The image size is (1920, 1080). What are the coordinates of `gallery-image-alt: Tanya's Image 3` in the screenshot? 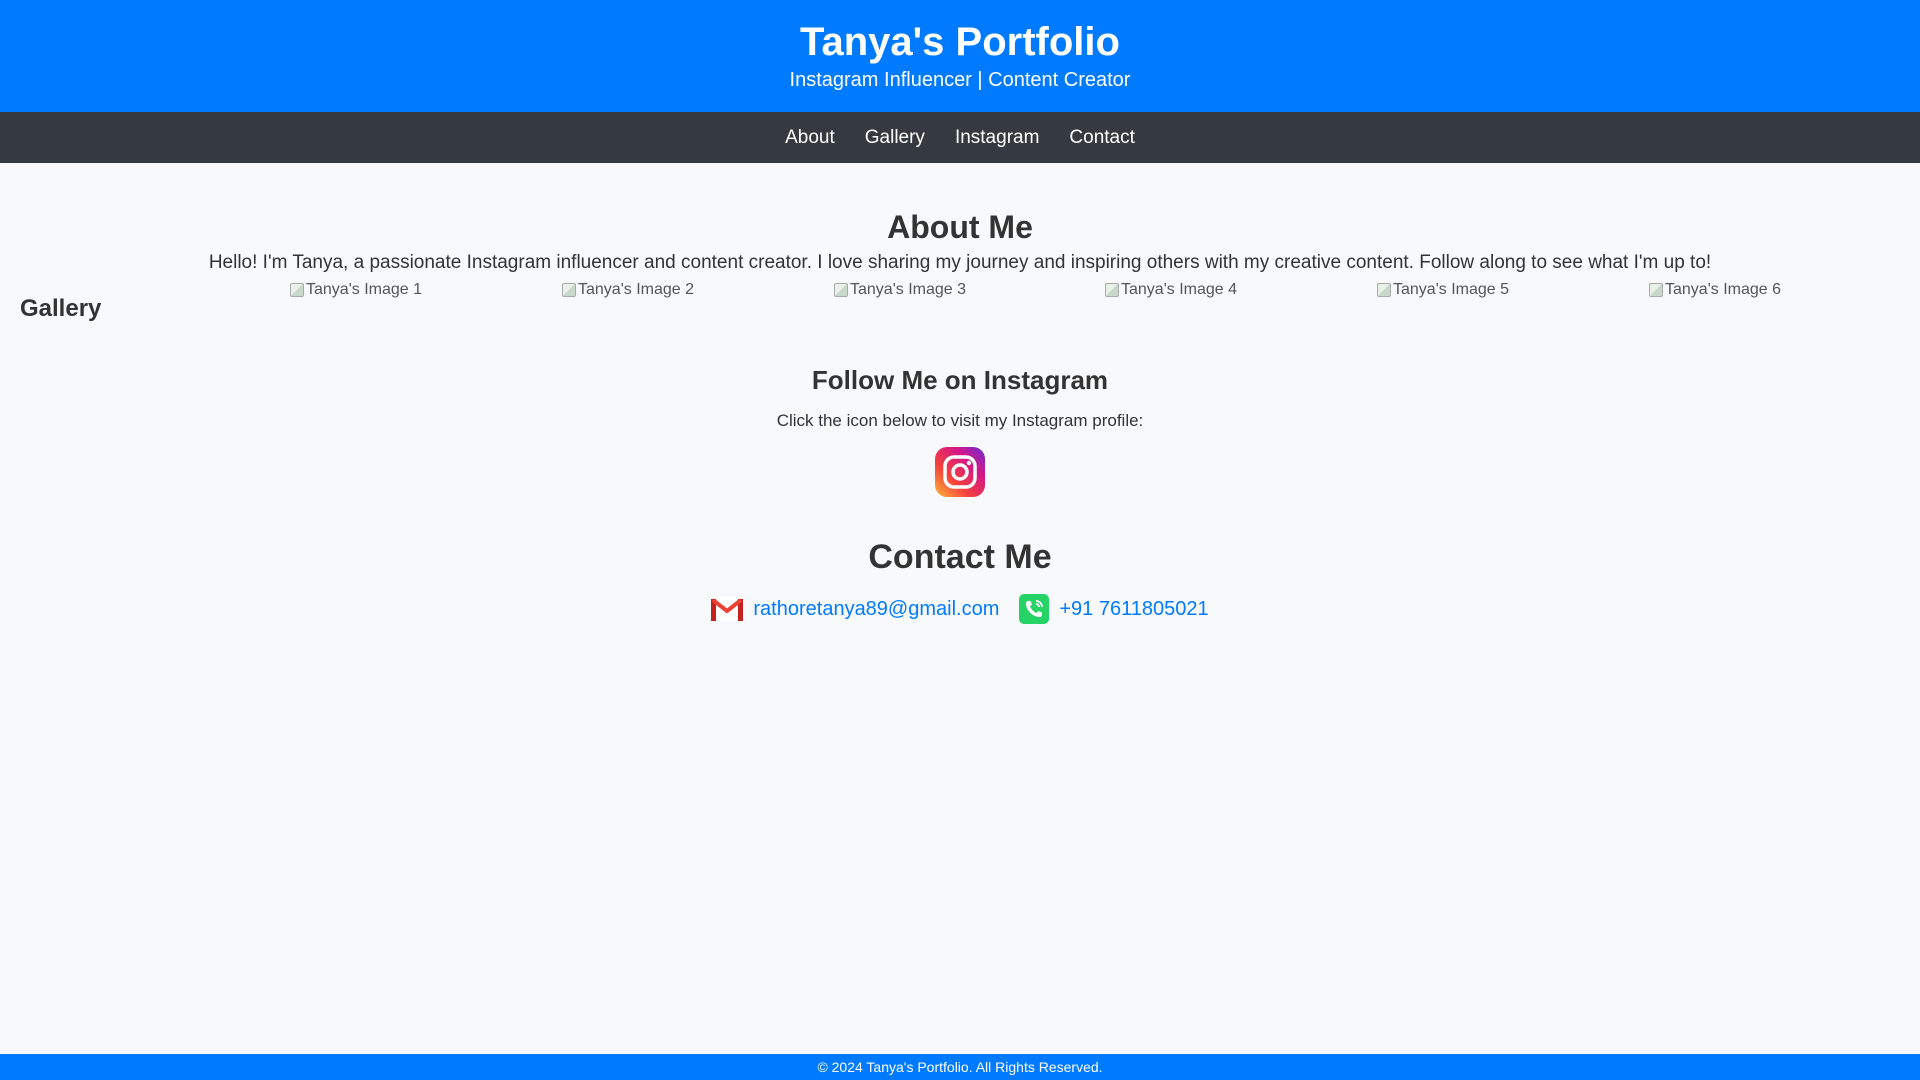 It's located at (908, 289).